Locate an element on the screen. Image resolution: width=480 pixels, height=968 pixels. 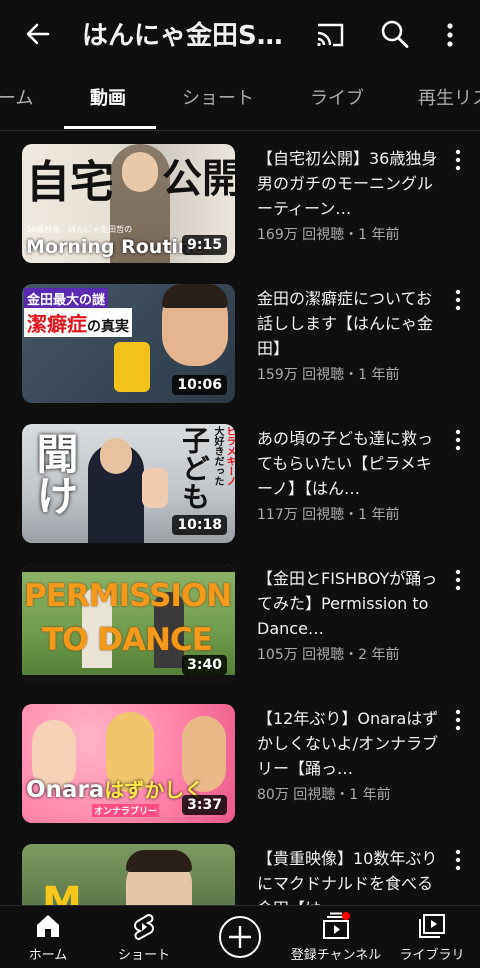
thumb-caption: オンナラブリー is located at coordinates (126, 810).